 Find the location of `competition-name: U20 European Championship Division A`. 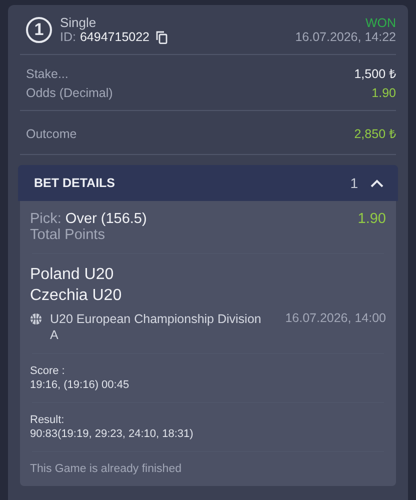

competition-name: U20 European Championship Division A is located at coordinates (156, 327).